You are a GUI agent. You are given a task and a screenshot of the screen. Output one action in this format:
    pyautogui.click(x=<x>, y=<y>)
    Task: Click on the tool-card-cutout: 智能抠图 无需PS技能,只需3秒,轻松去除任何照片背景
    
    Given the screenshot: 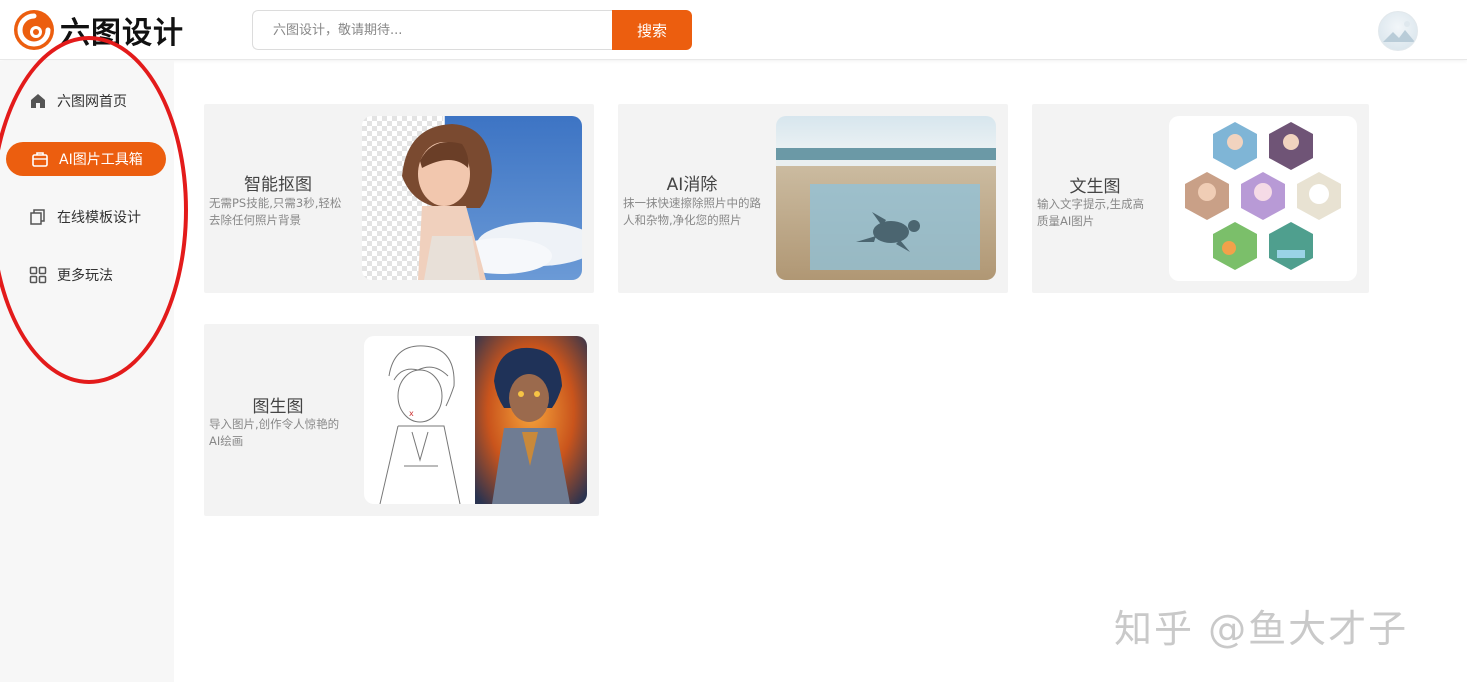 What is the action you would take?
    pyautogui.click(x=399, y=198)
    